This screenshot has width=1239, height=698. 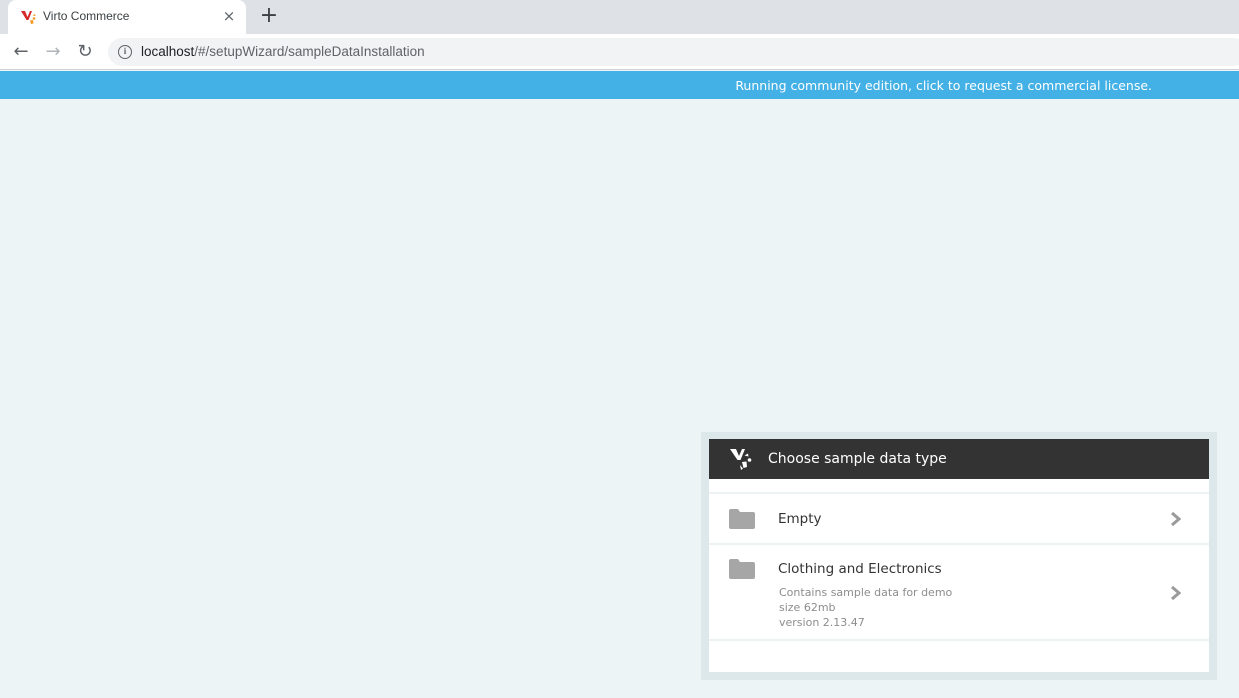 What do you see at coordinates (959, 519) in the screenshot?
I see `list-item-empty: Empty` at bounding box center [959, 519].